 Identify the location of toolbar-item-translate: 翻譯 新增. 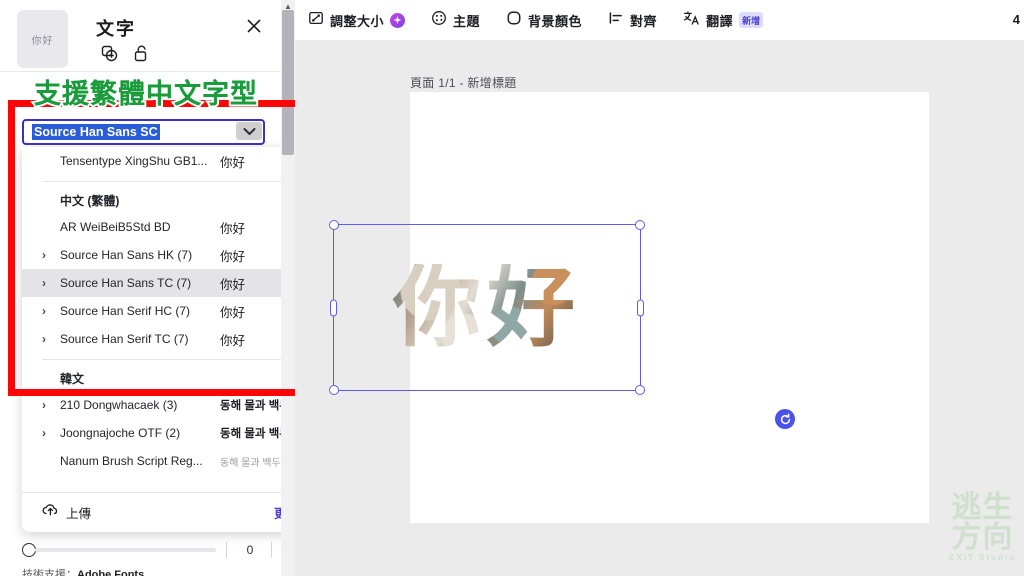
(723, 20).